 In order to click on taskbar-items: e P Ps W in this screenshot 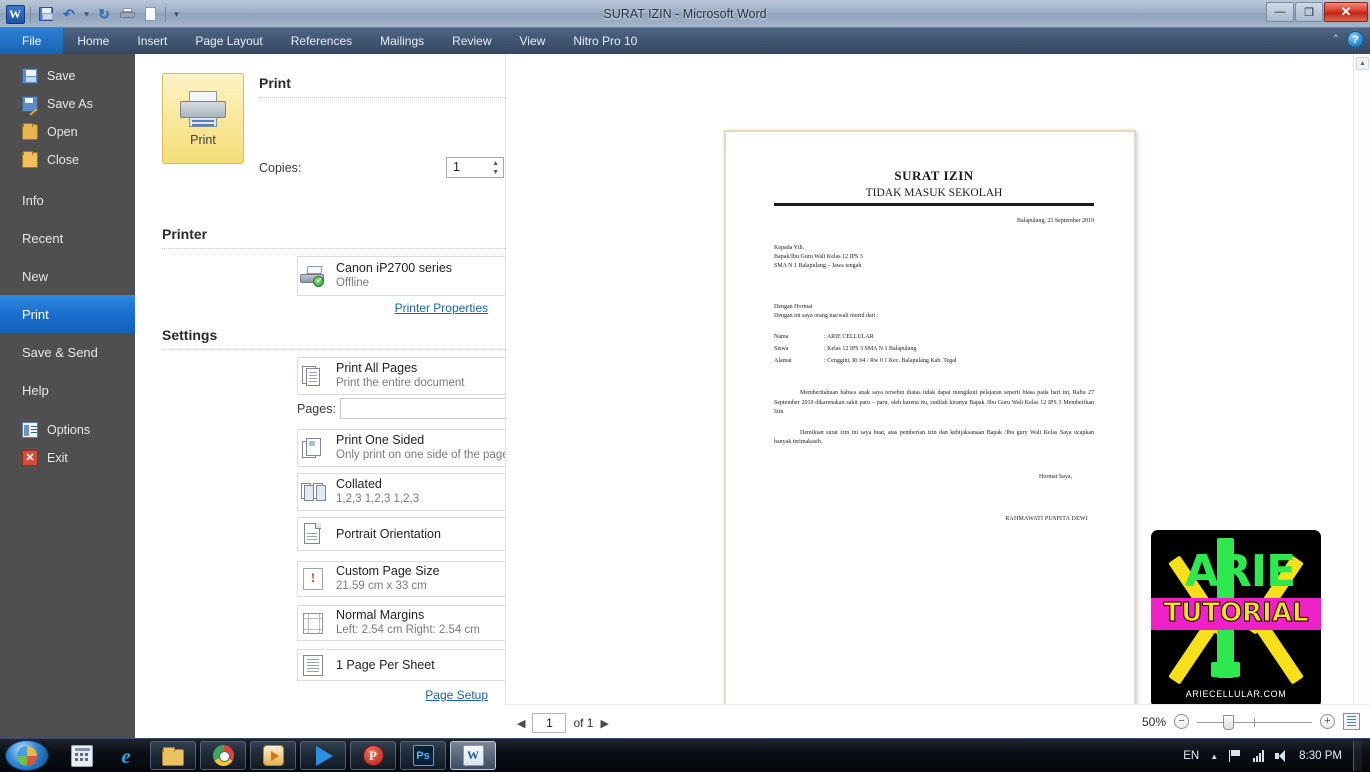, I will do `click(279, 755)`.